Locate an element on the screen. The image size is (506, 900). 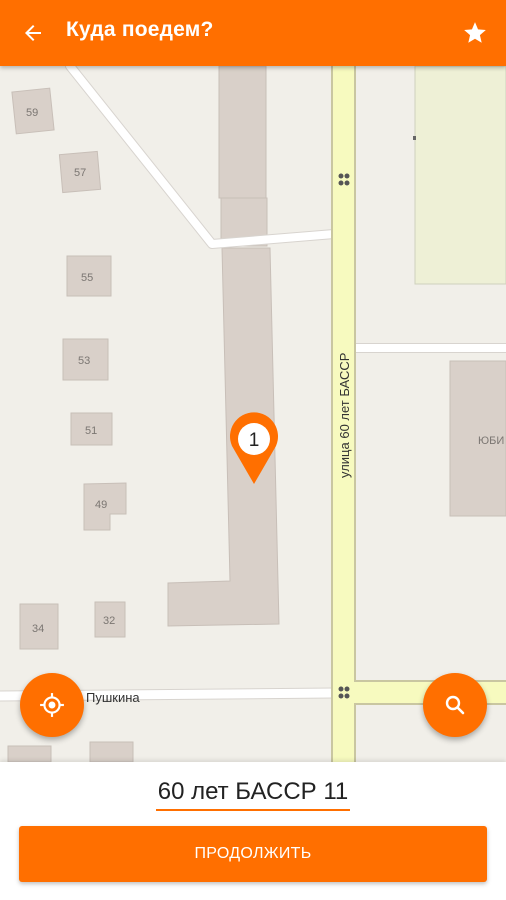
building-label: 53 is located at coordinates (84, 361).